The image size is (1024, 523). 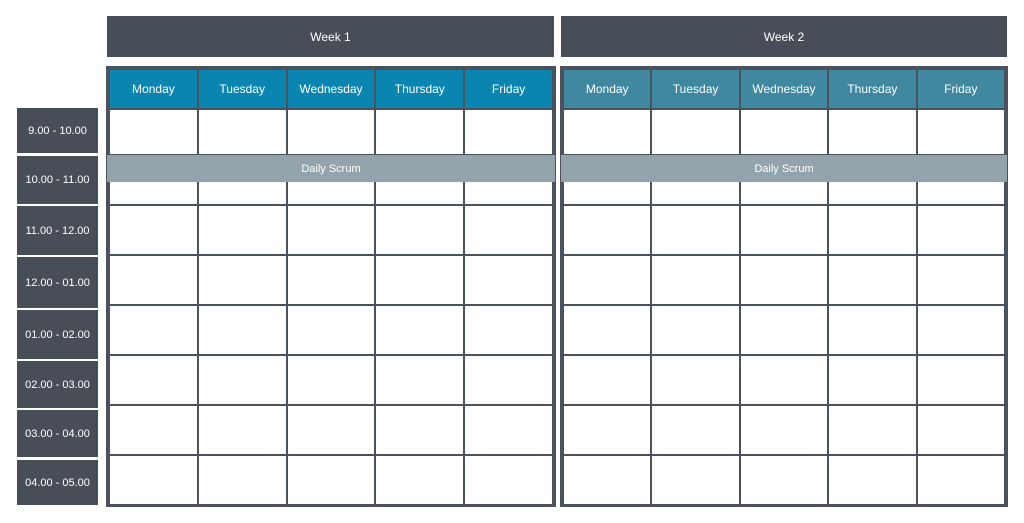 I want to click on week-2-title: Week 2, so click(x=784, y=36).